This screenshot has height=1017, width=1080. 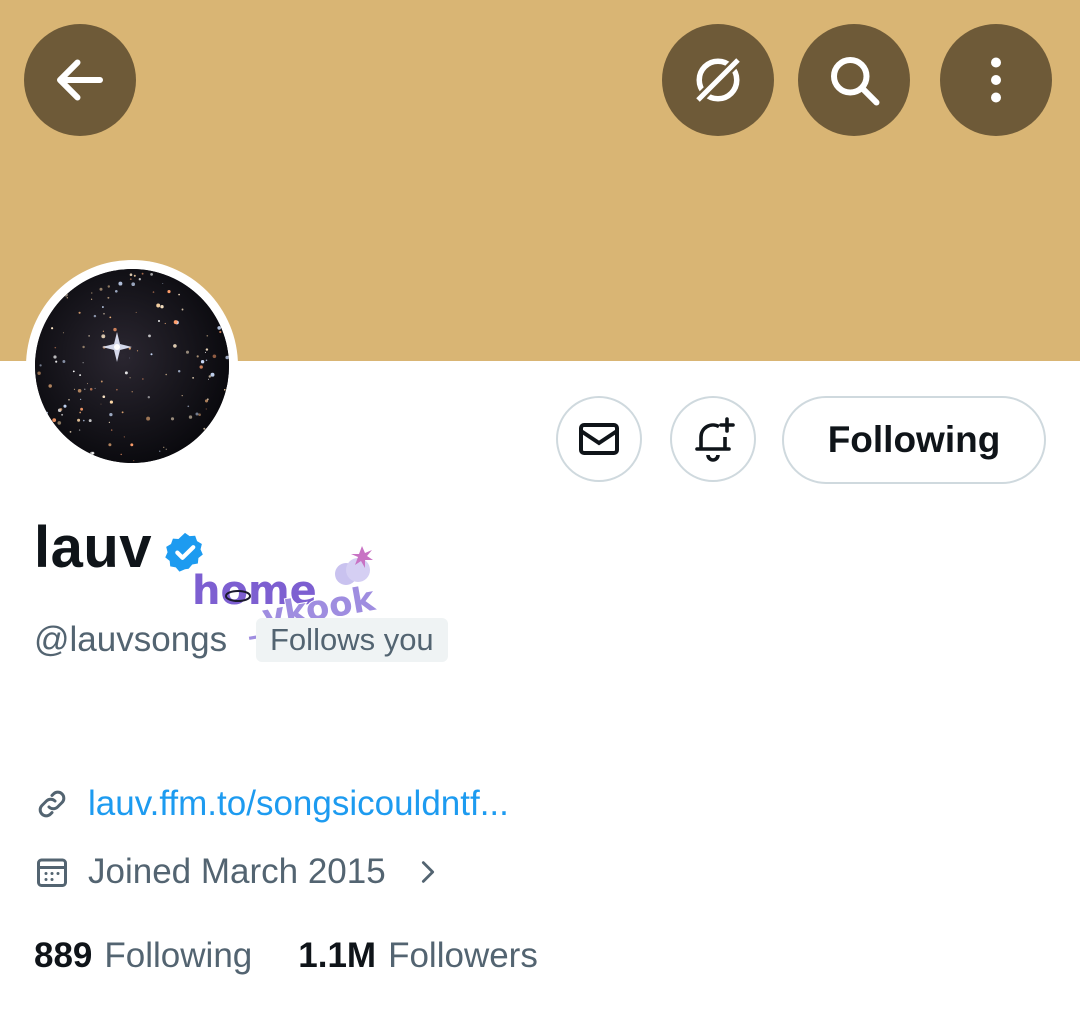 I want to click on following-count-link: 889 Following, so click(x=143, y=956).